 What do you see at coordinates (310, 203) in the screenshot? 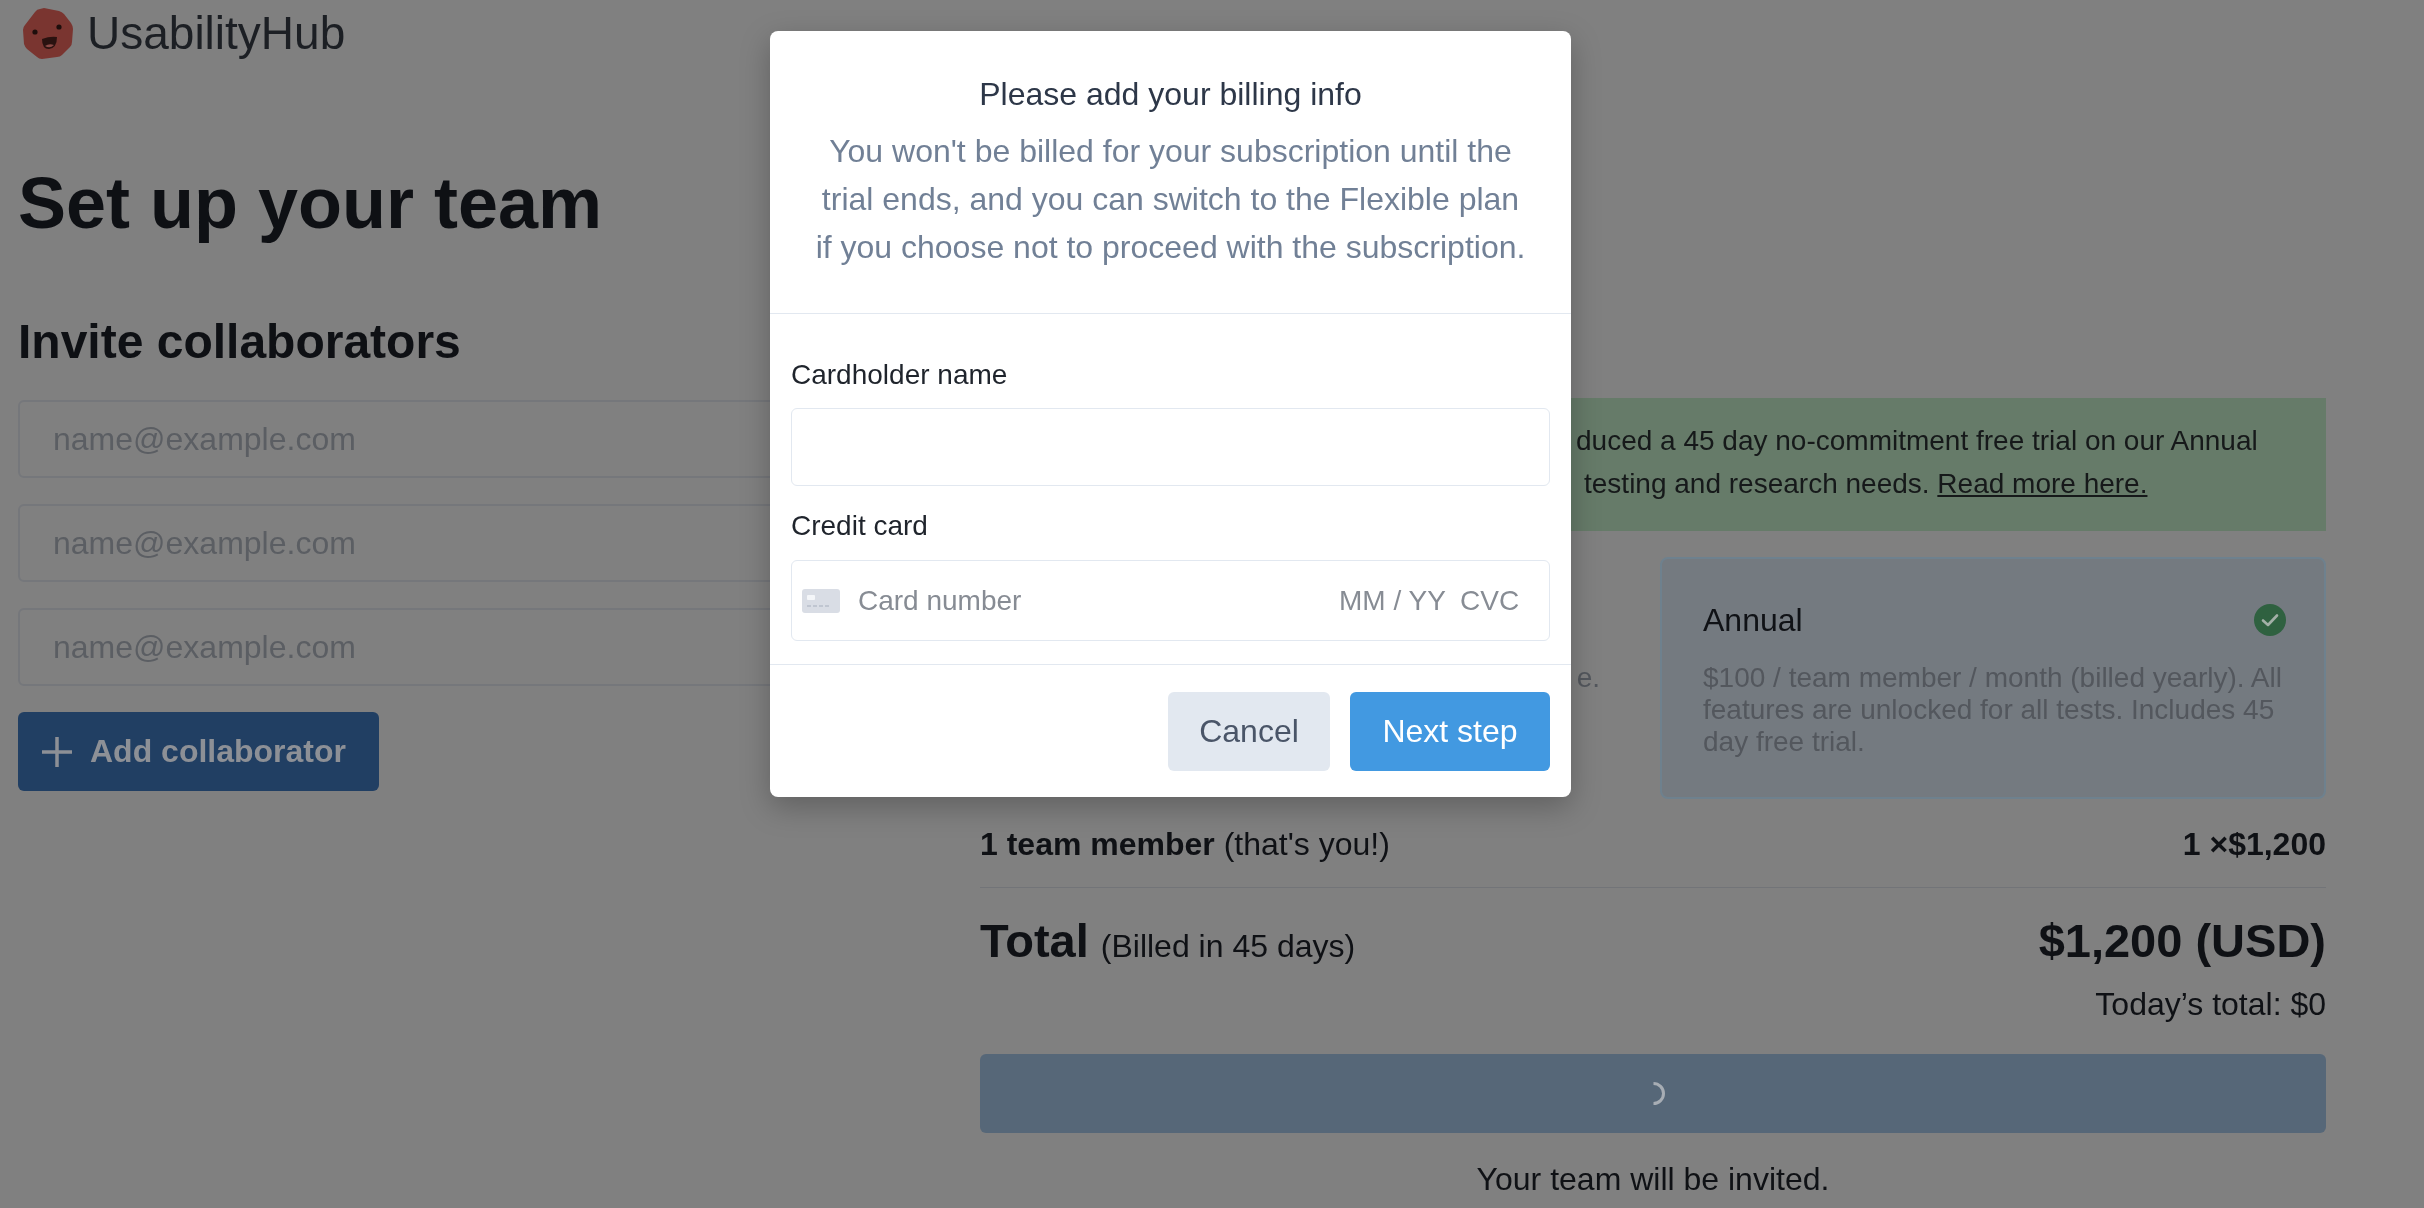
I see `page-title: Set up your team` at bounding box center [310, 203].